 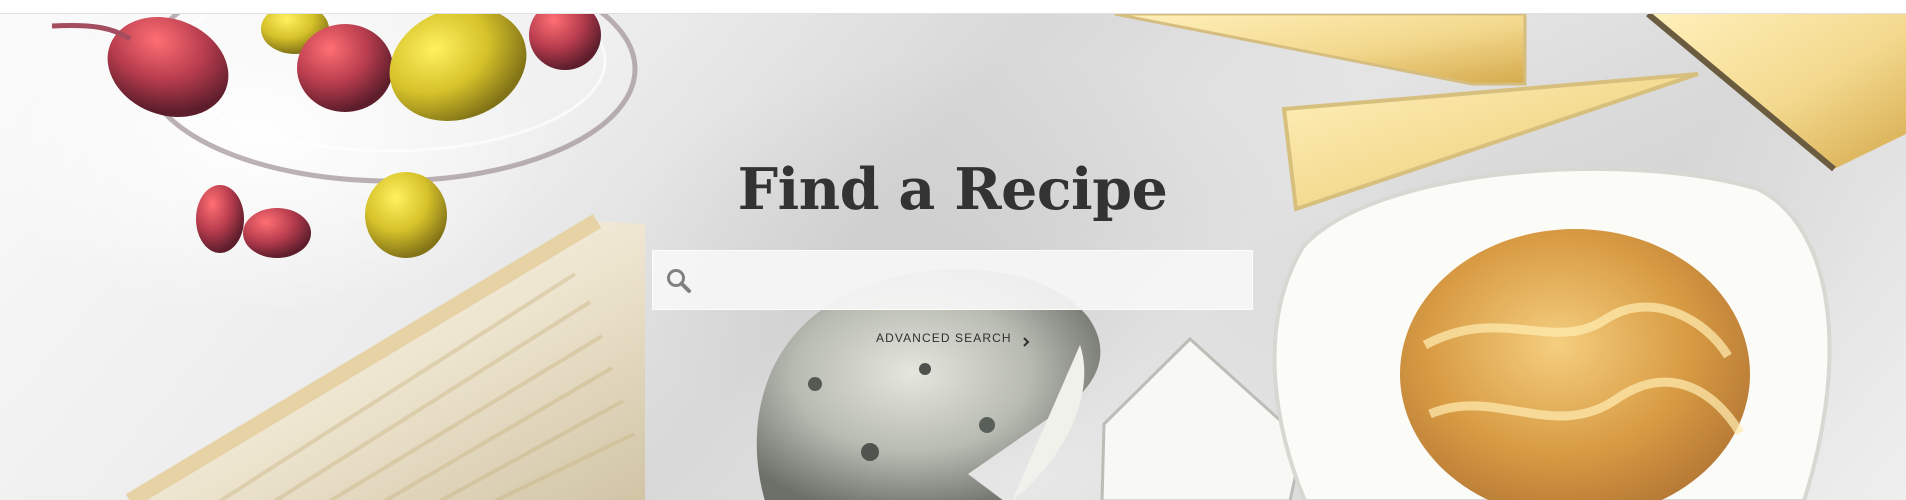 What do you see at coordinates (1026, 340) in the screenshot?
I see `chevron-right-icon` at bounding box center [1026, 340].